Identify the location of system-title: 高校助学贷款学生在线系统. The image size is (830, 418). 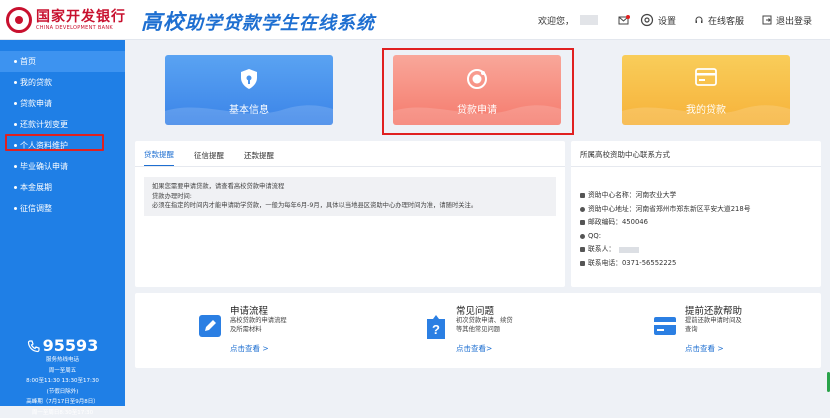
(258, 21).